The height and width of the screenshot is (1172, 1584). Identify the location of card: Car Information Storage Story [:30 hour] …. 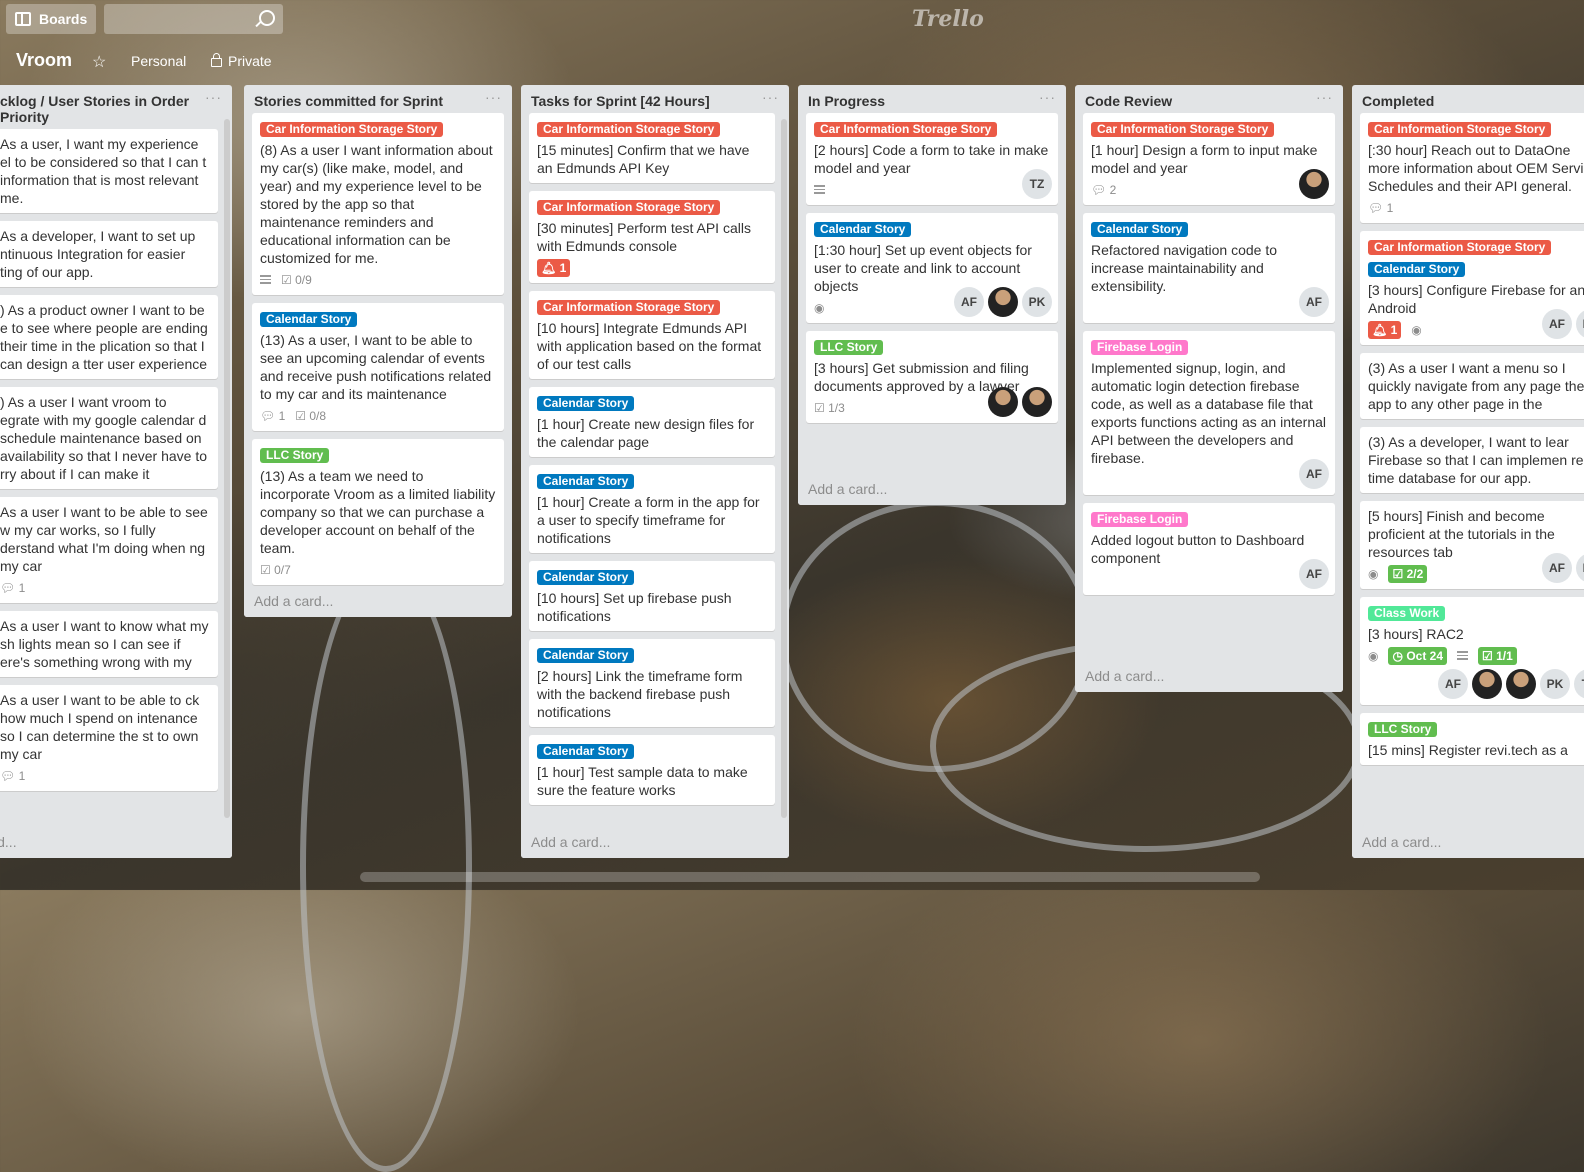
(1472, 168).